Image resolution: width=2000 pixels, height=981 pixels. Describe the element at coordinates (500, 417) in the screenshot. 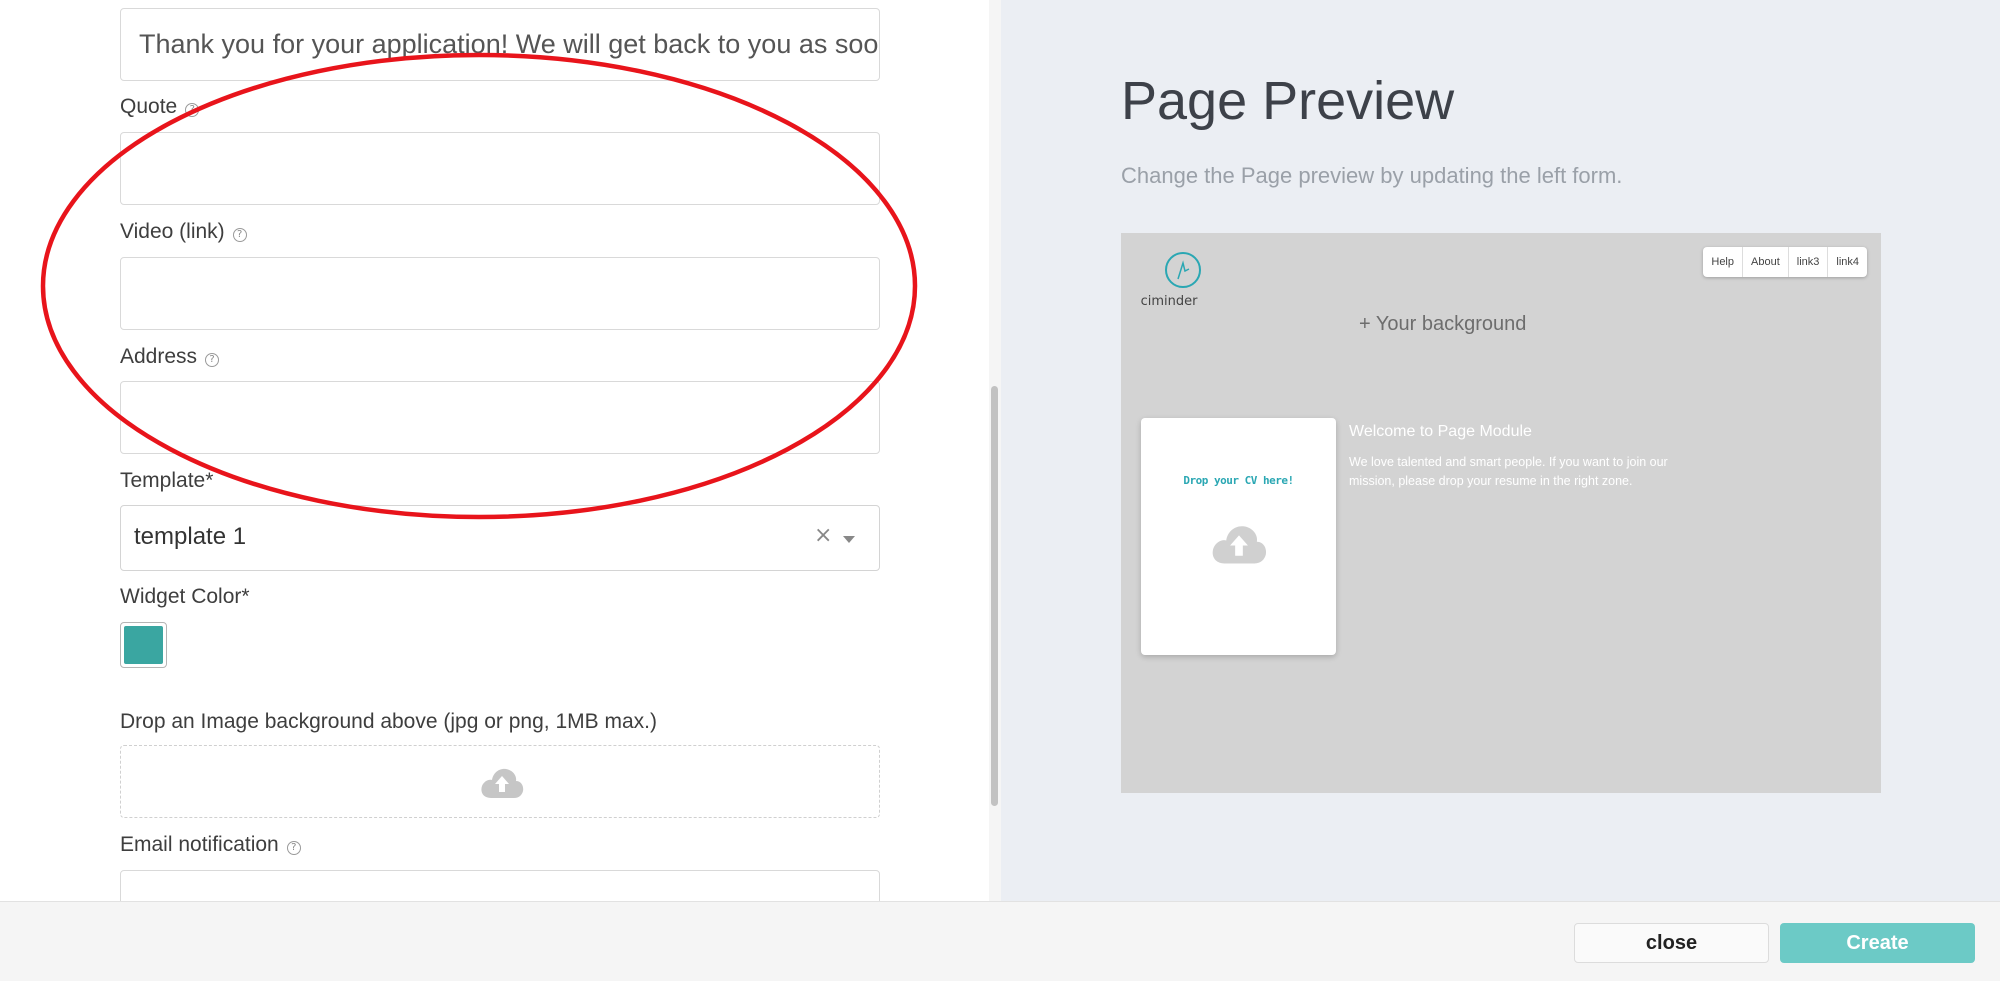

I see `address-input` at that location.